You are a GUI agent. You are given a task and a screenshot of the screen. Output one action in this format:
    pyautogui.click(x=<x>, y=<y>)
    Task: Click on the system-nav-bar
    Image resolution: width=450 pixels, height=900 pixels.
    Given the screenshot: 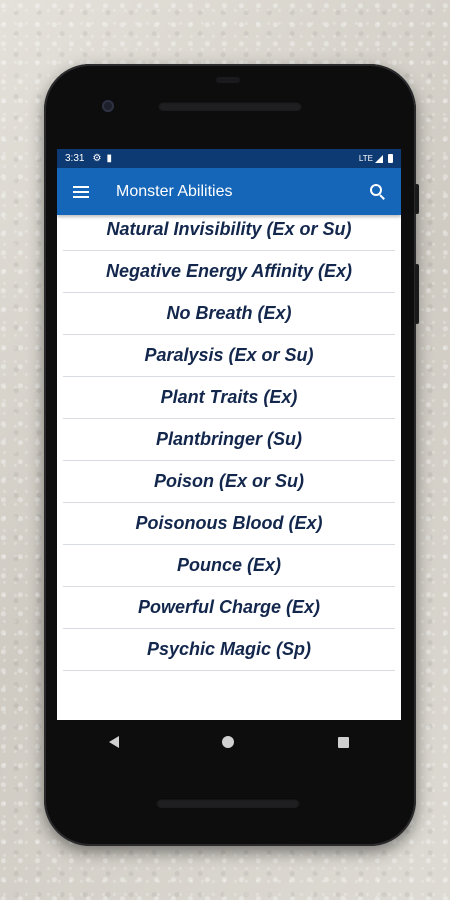 What is the action you would take?
    pyautogui.click(x=229, y=742)
    